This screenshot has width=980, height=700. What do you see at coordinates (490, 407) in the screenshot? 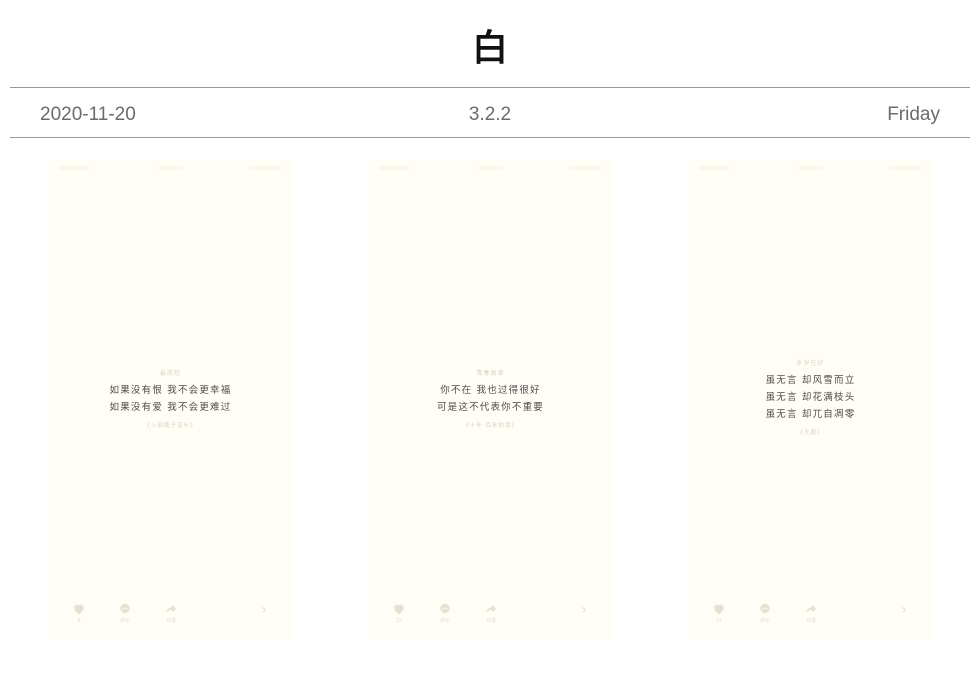
I see `quote-line: 可是这不代表你不重要` at bounding box center [490, 407].